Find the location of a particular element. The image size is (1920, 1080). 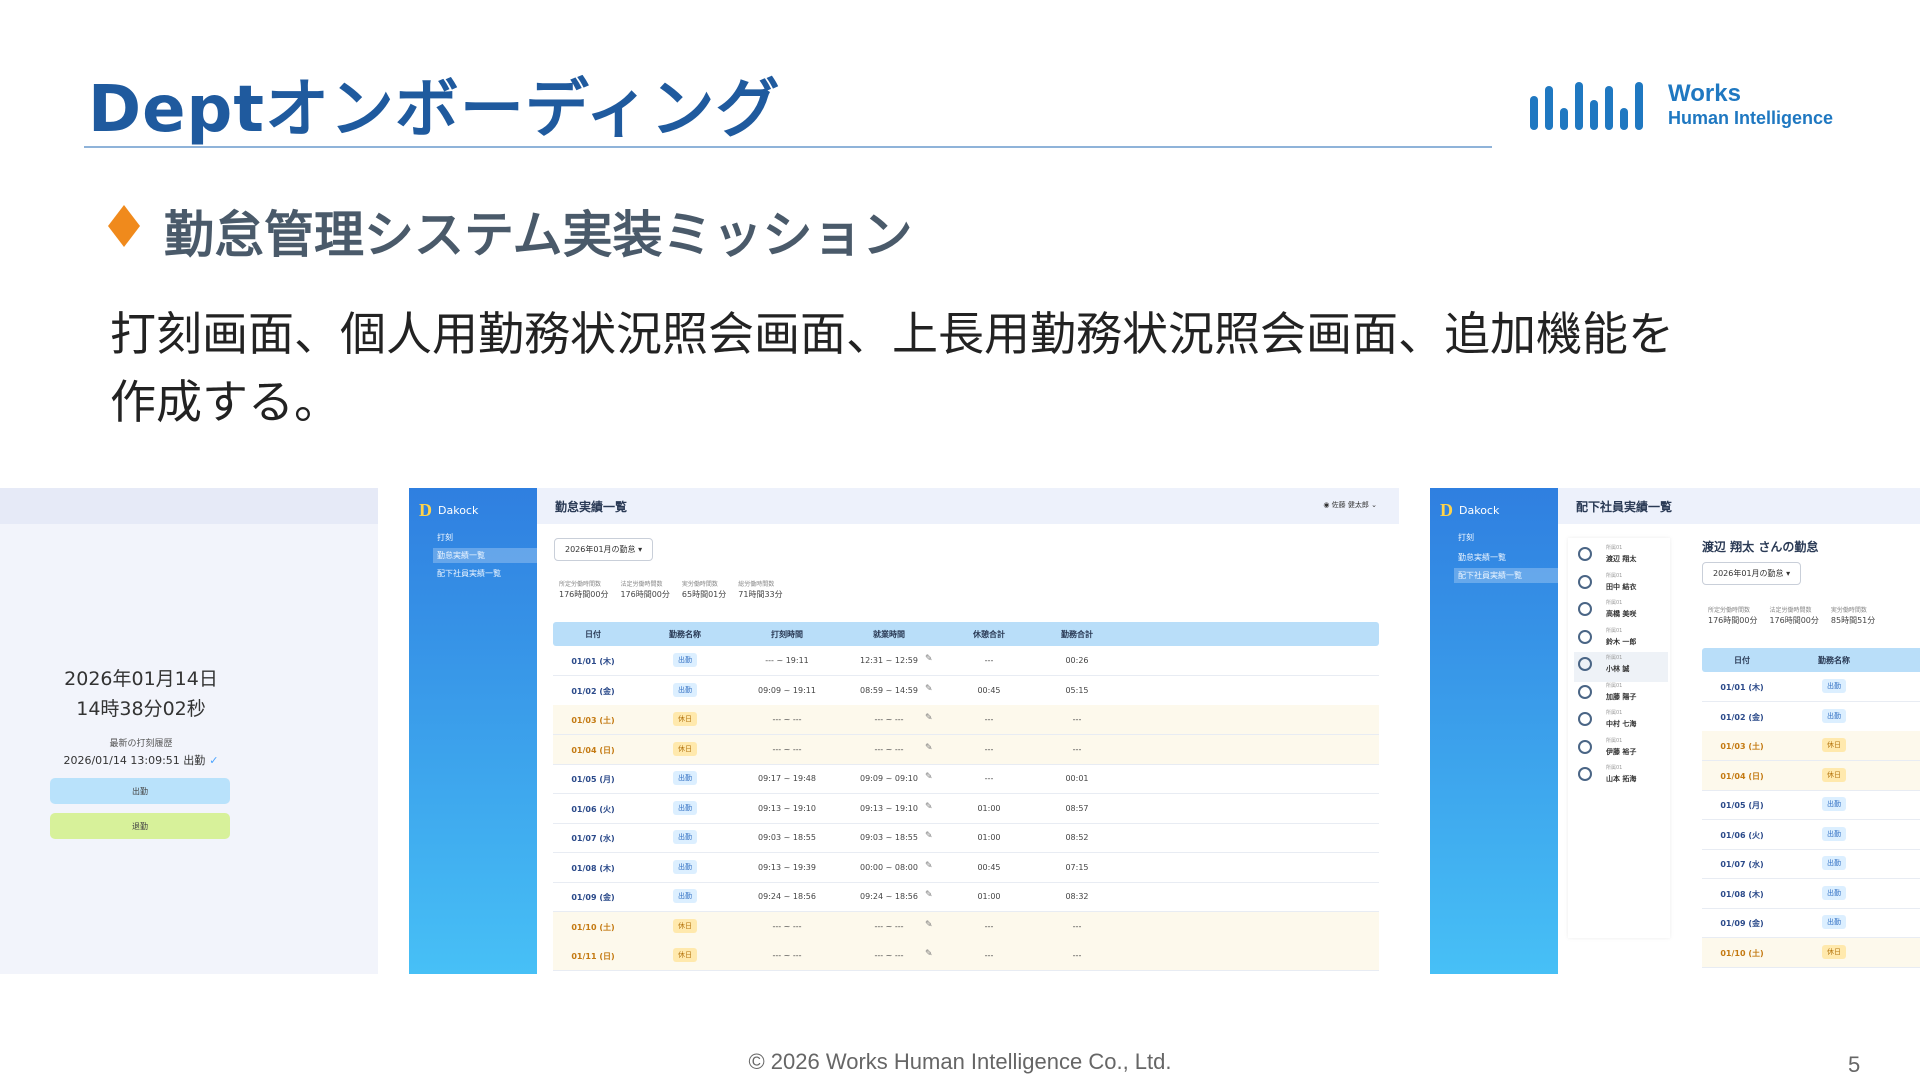

work-total-cell: 08:32 is located at coordinates (1077, 896).